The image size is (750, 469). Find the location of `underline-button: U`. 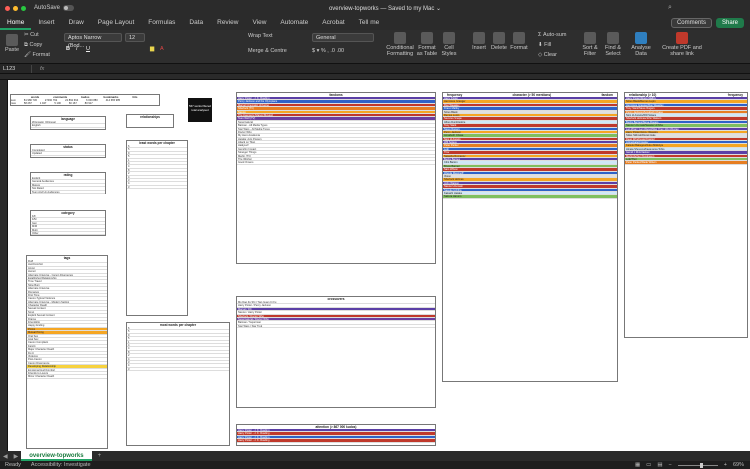

underline-button: U is located at coordinates (88, 49).